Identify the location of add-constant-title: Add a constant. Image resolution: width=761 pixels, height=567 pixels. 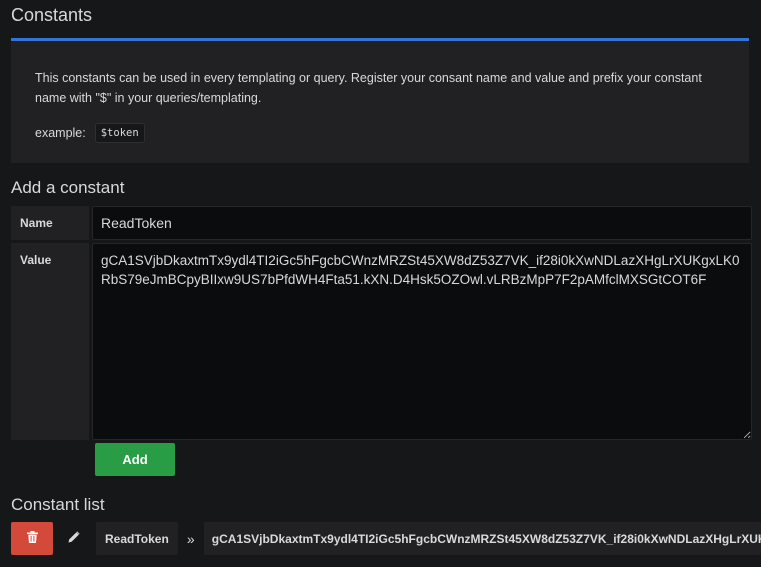
(68, 187).